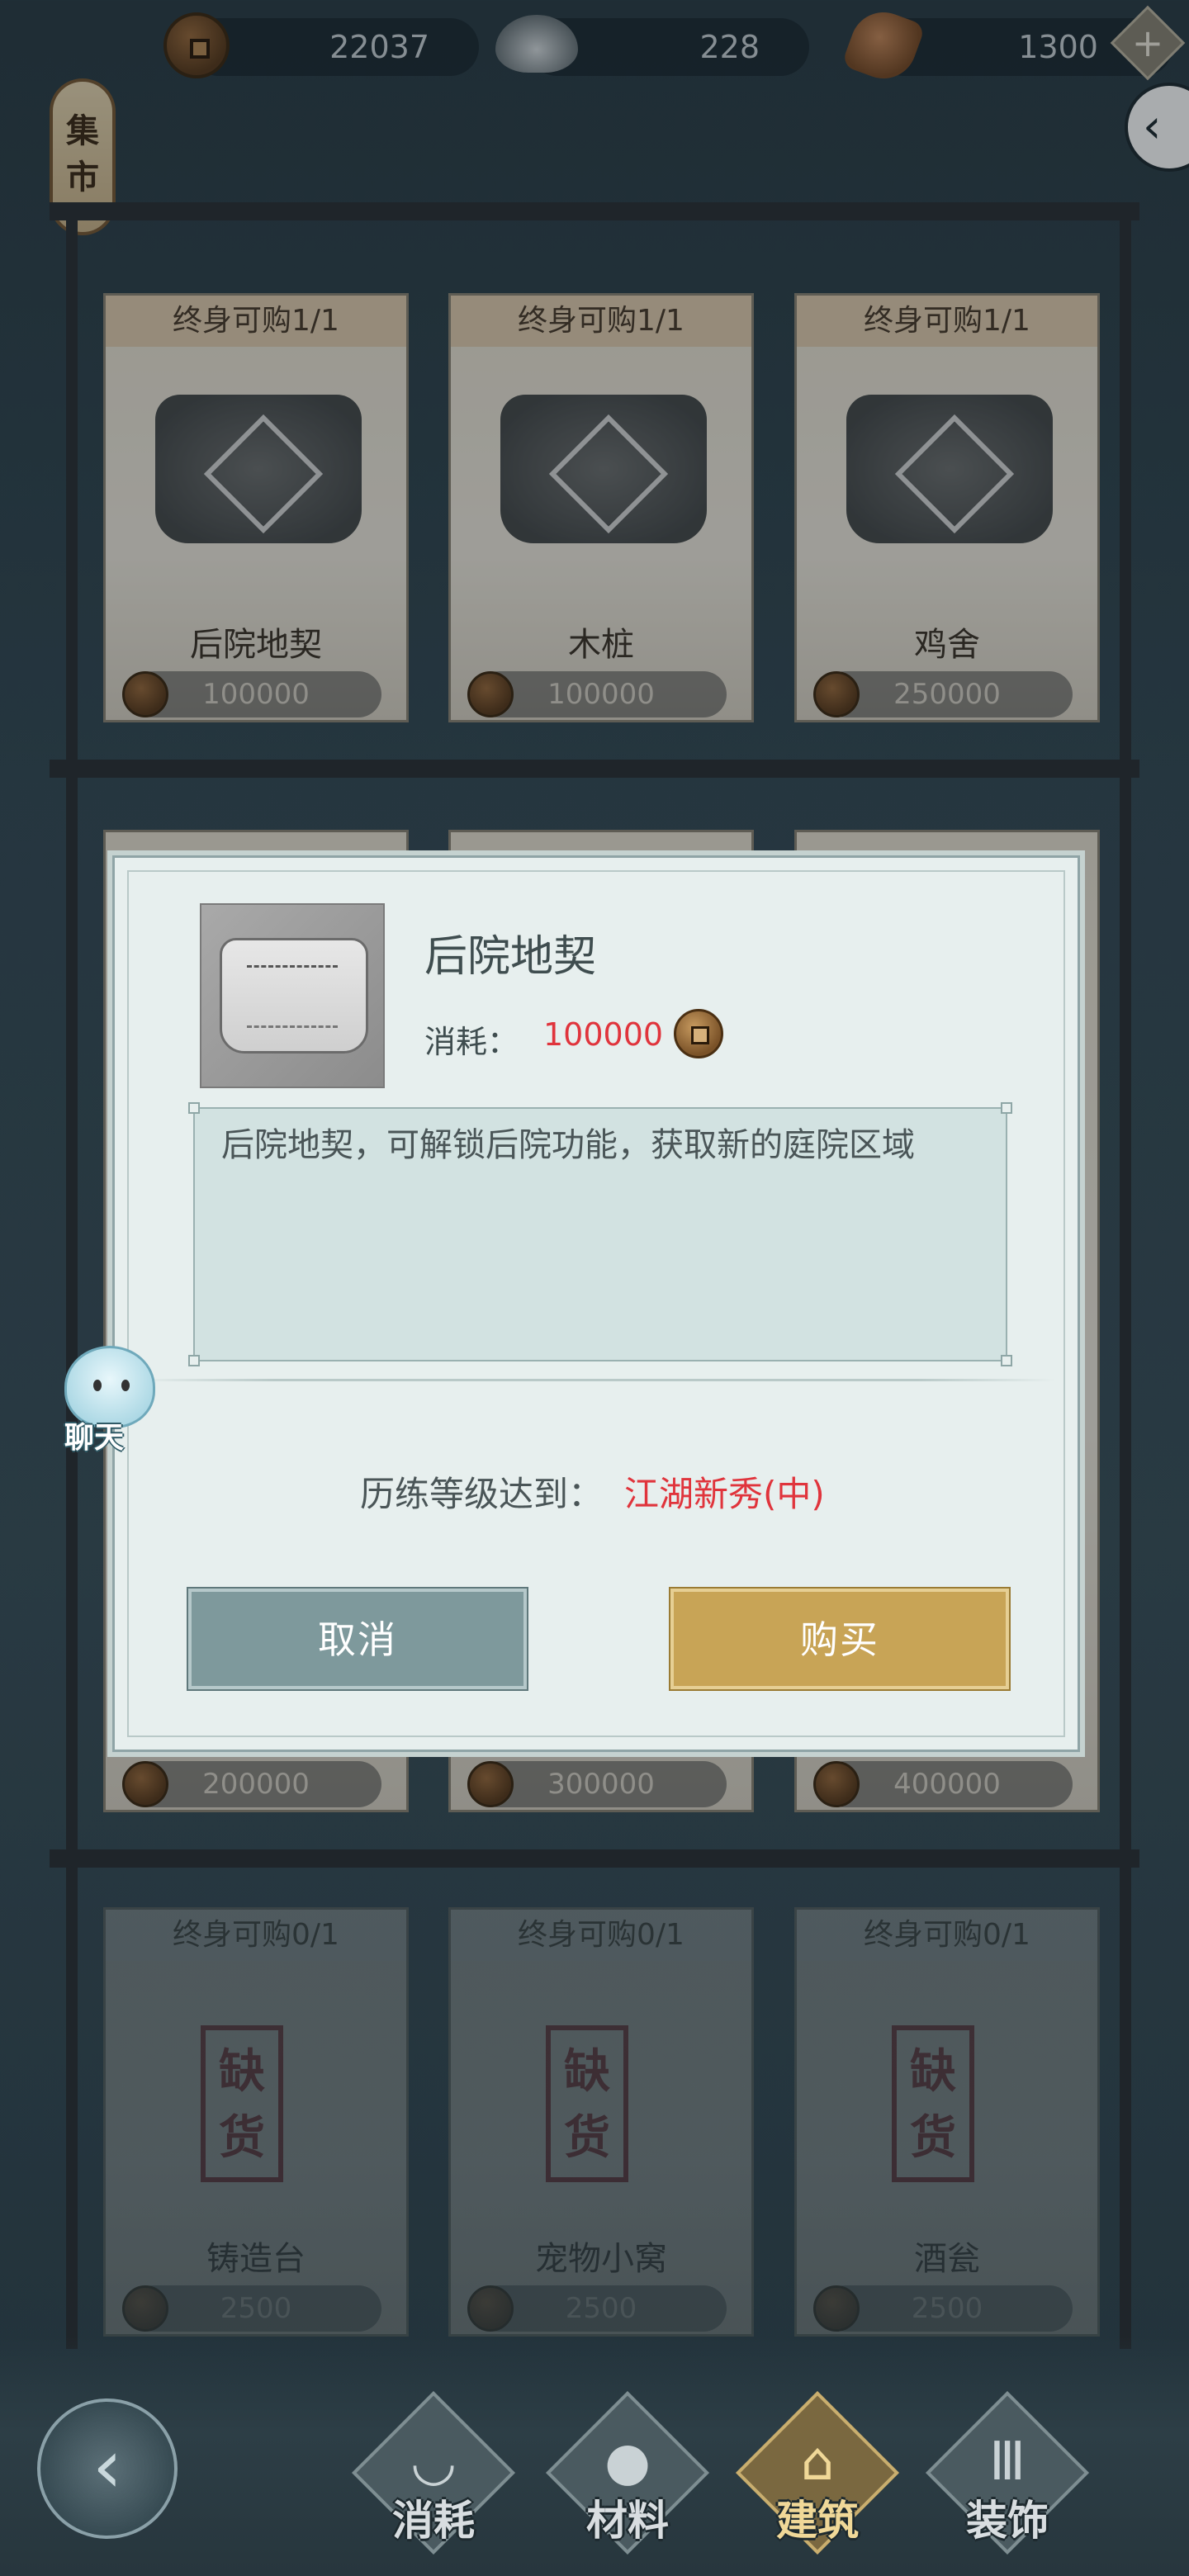 The height and width of the screenshot is (2576, 1189). What do you see at coordinates (698, 1033) in the screenshot?
I see `copper-coin-icon` at bounding box center [698, 1033].